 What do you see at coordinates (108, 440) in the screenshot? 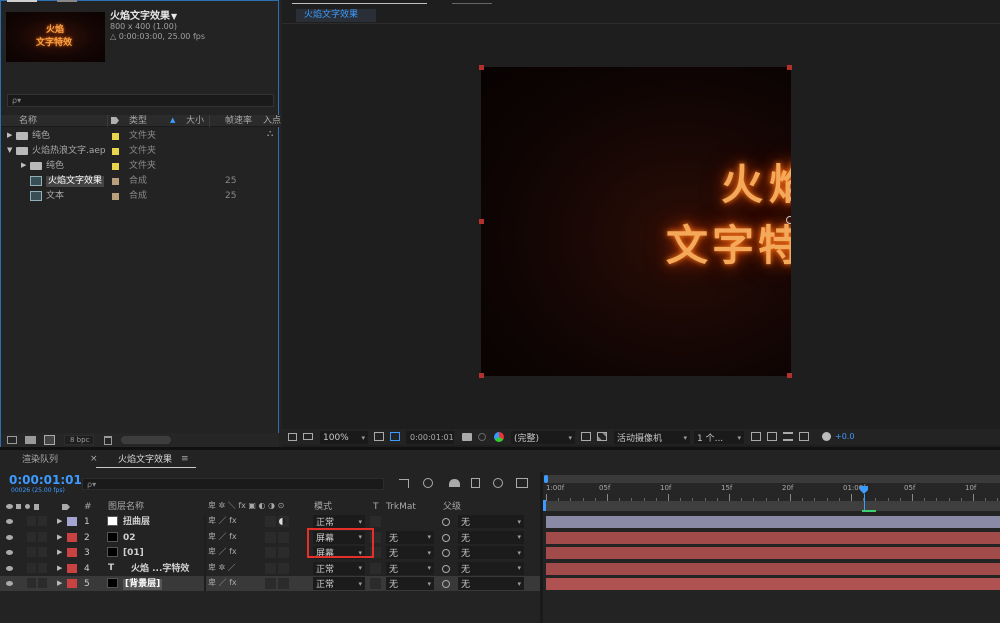
I see `trash-icon` at bounding box center [108, 440].